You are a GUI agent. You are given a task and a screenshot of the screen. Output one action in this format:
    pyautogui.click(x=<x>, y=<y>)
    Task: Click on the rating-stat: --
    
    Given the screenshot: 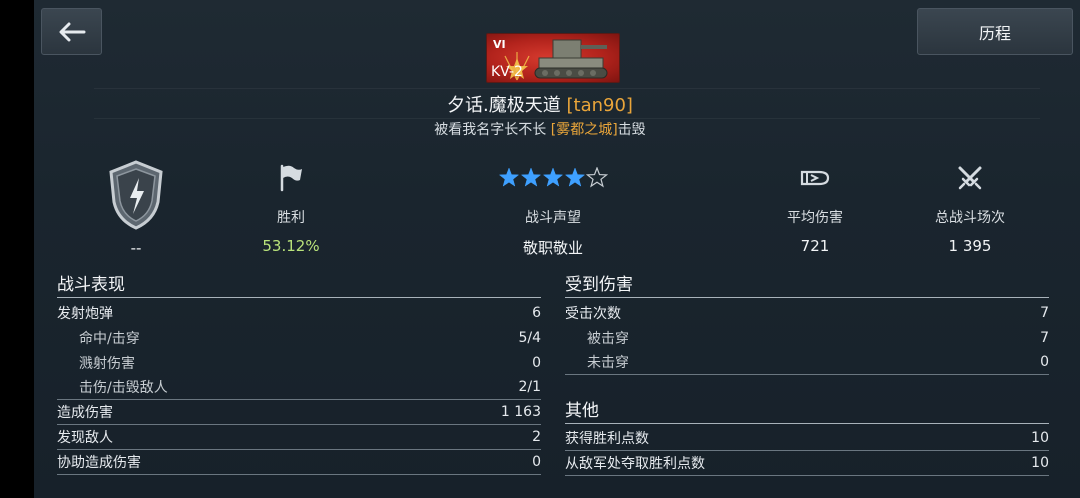 What is the action you would take?
    pyautogui.click(x=136, y=206)
    